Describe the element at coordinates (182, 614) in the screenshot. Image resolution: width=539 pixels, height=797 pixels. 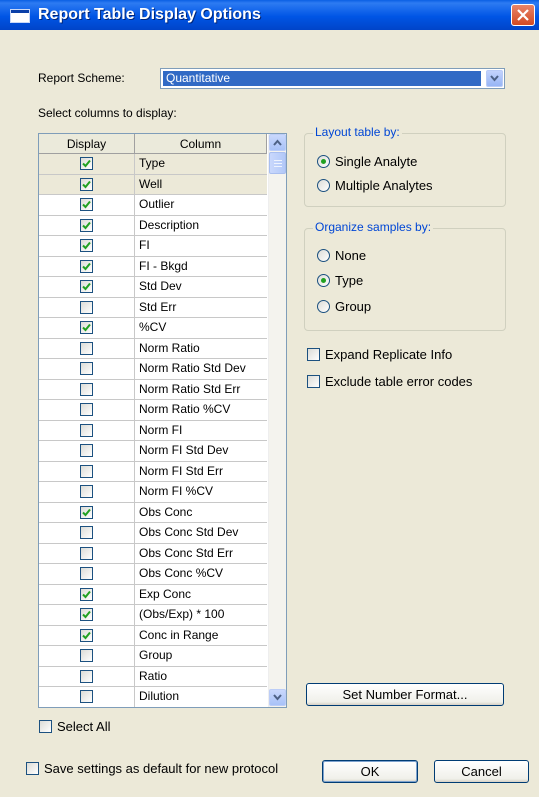
I see `column-name-cell: (Obs/Exp) * 100` at that location.